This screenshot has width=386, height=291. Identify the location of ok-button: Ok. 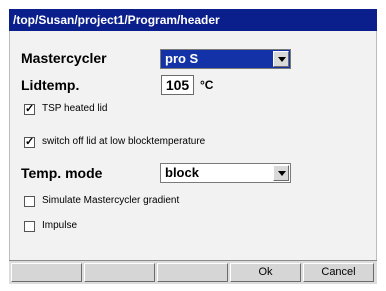
(265, 272).